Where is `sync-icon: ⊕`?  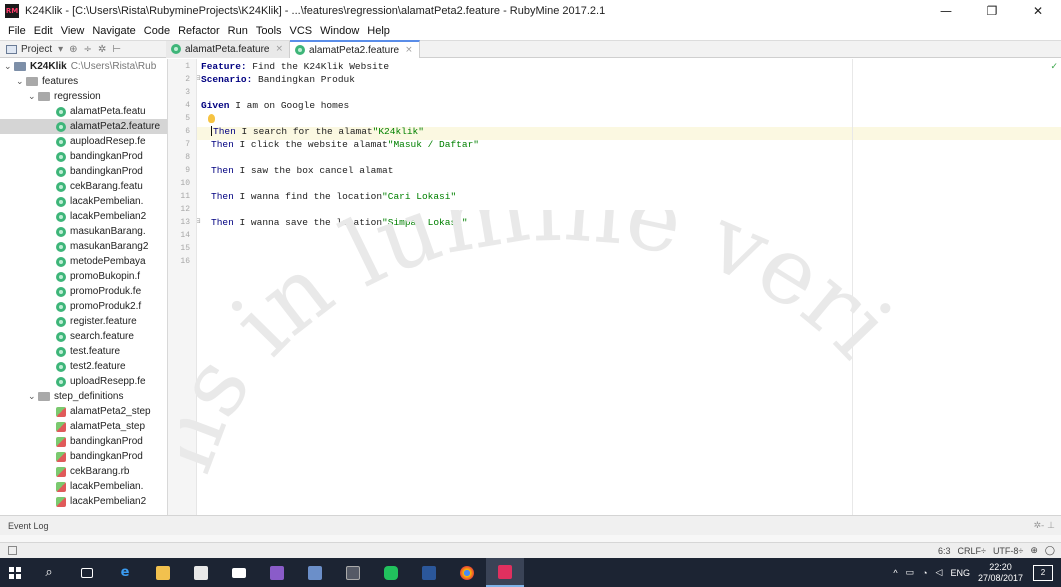
sync-icon: ⊕ is located at coordinates (73, 49).